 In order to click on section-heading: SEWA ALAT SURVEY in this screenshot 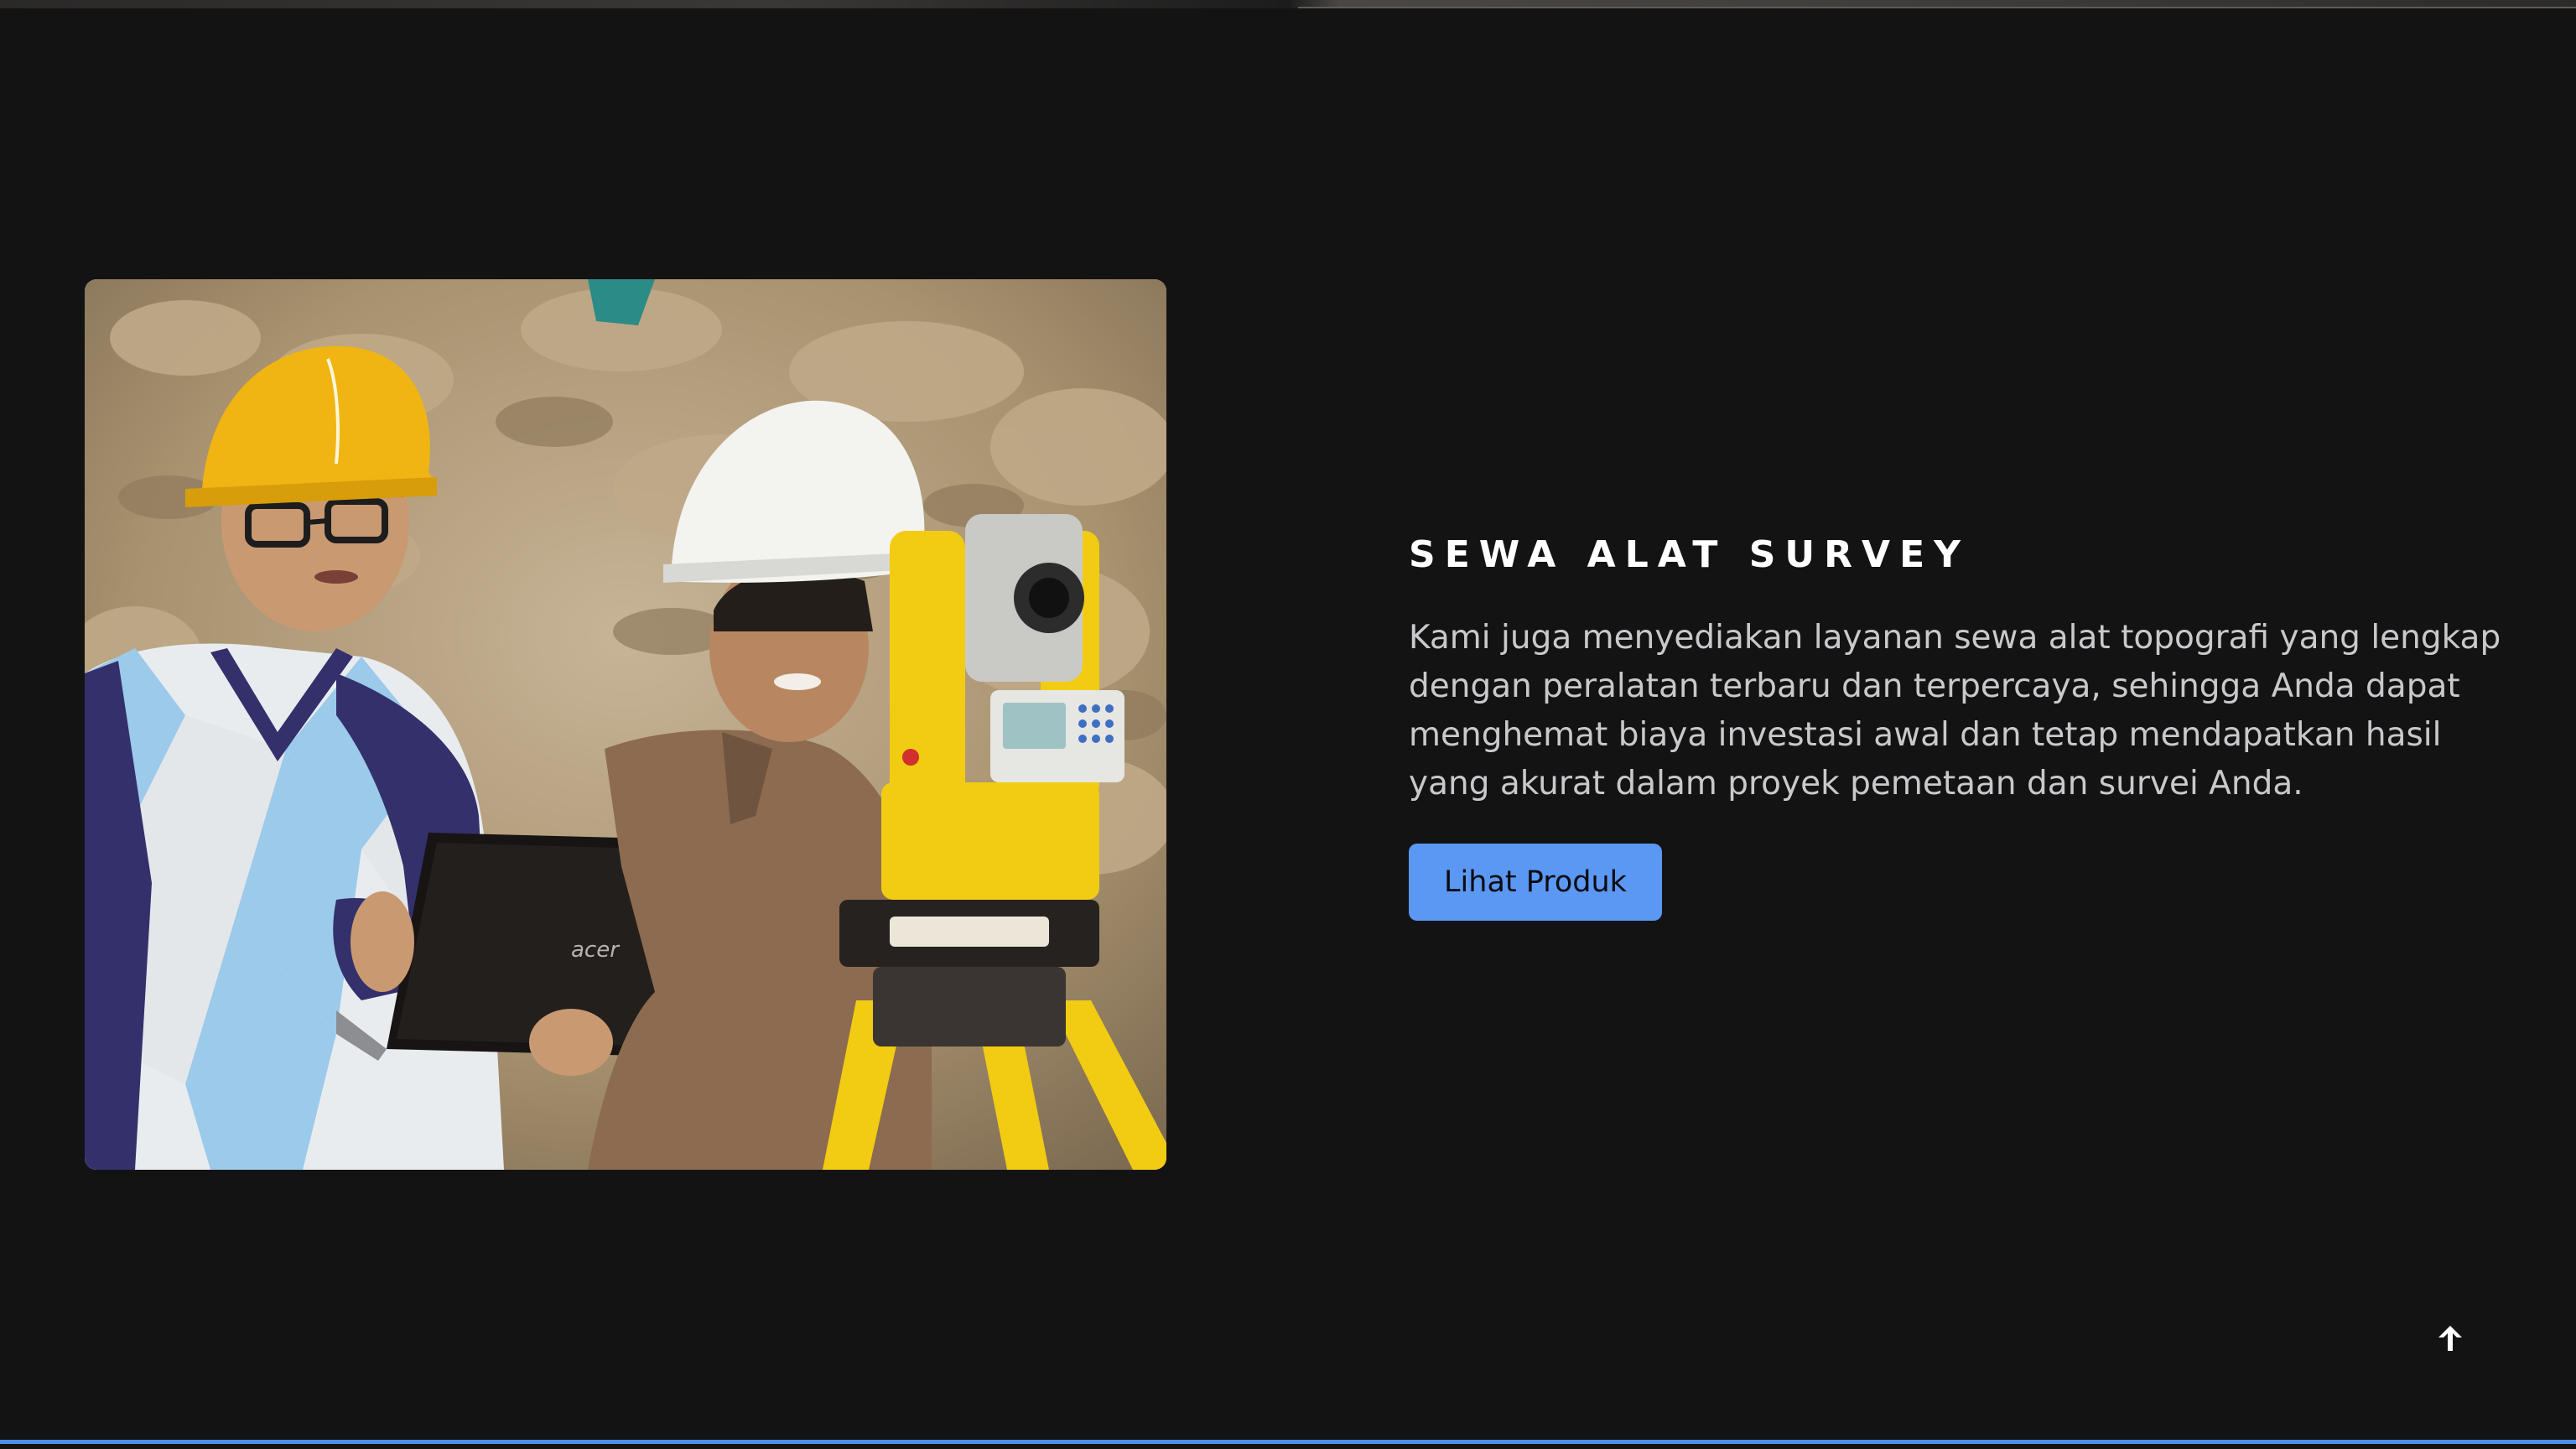, I will do `click(1690, 554)`.